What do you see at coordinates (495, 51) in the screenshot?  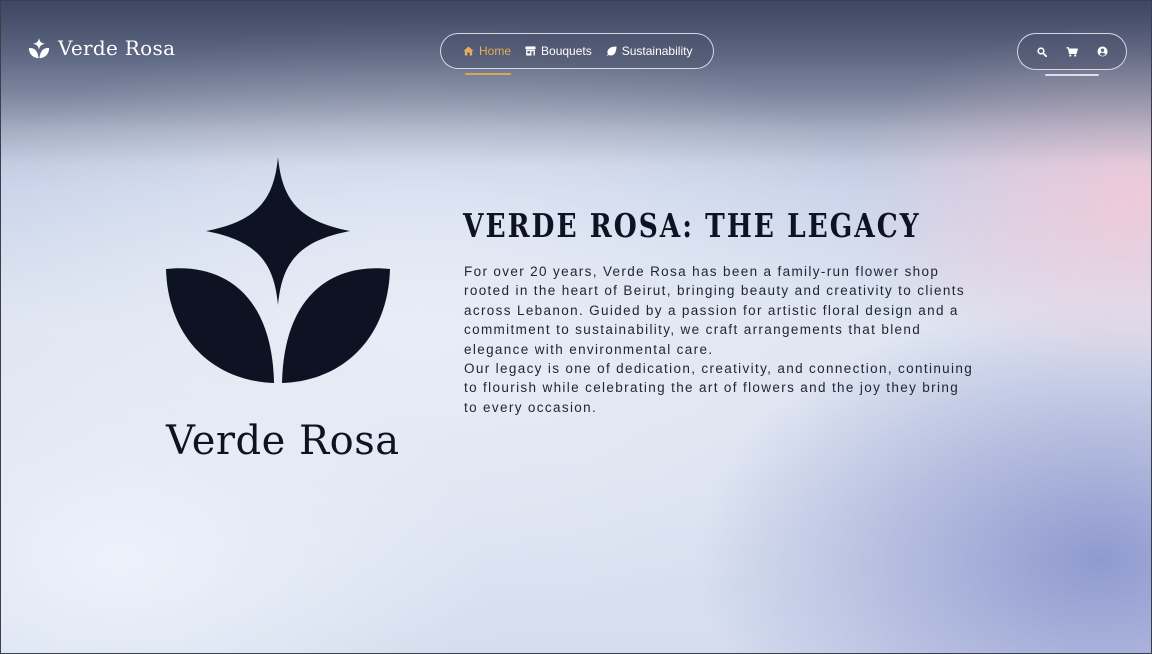 I see `nav-item-home-label: Home` at bounding box center [495, 51].